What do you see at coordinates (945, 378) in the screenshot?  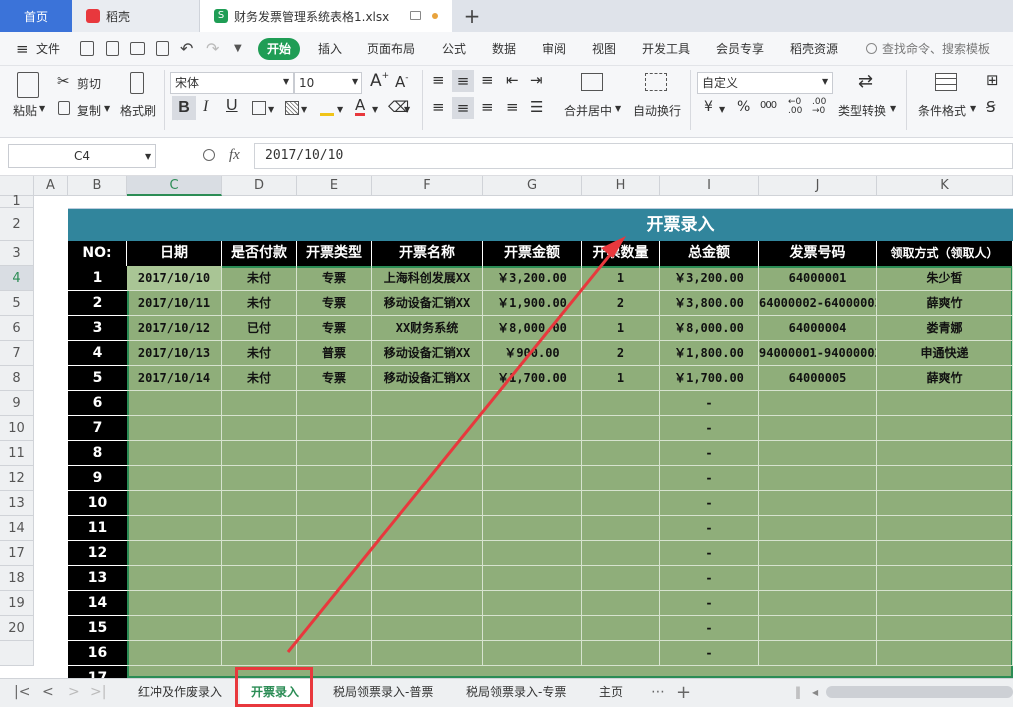 I see `data-cell: 薛爽竹` at bounding box center [945, 378].